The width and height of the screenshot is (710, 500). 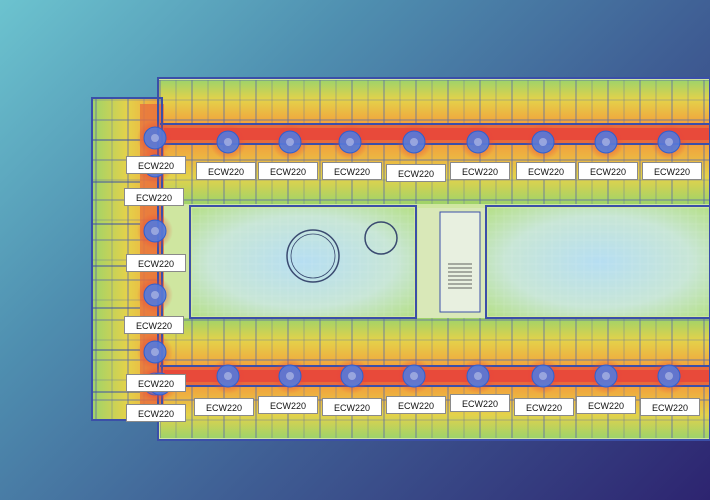 What do you see at coordinates (546, 171) in the screenshot?
I see `ap-label-top-6: ECW220` at bounding box center [546, 171].